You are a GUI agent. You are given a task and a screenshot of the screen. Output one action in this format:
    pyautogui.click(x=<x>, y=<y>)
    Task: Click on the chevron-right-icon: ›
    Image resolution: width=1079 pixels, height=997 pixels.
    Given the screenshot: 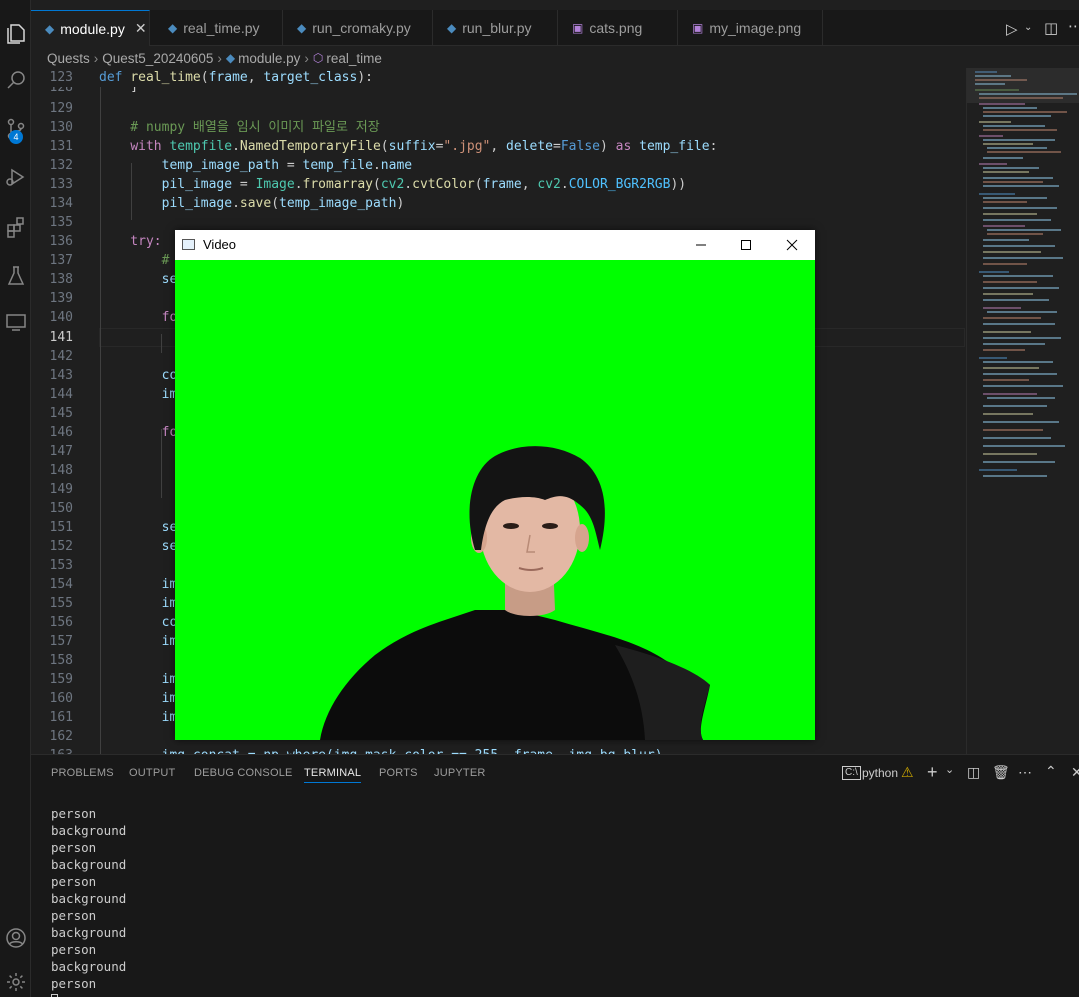 What is the action you would take?
    pyautogui.click(x=96, y=58)
    